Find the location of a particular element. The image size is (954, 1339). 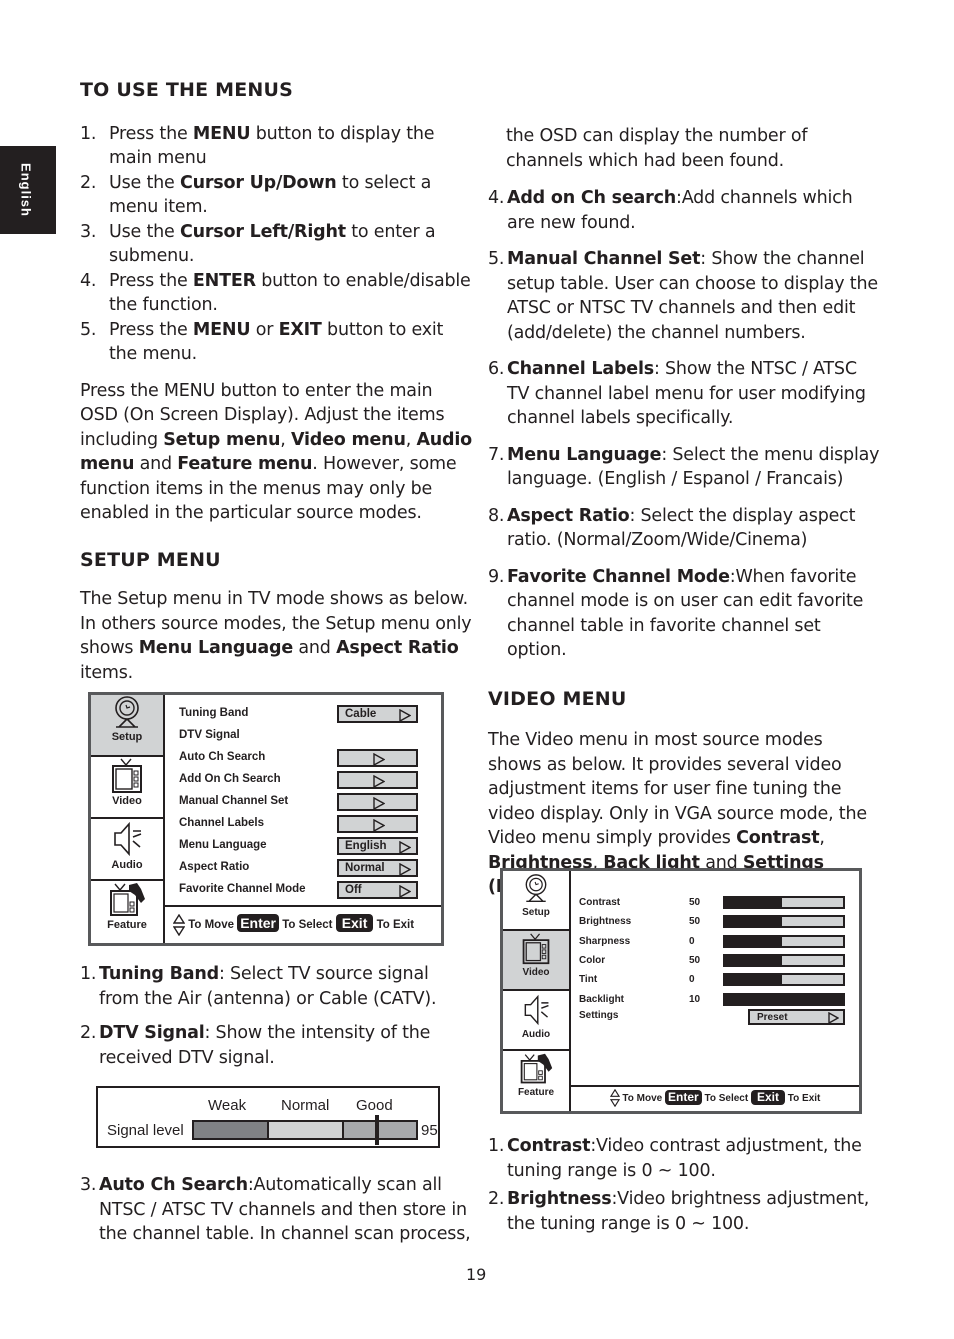

video-row-value: 10 is located at coordinates (695, 999).